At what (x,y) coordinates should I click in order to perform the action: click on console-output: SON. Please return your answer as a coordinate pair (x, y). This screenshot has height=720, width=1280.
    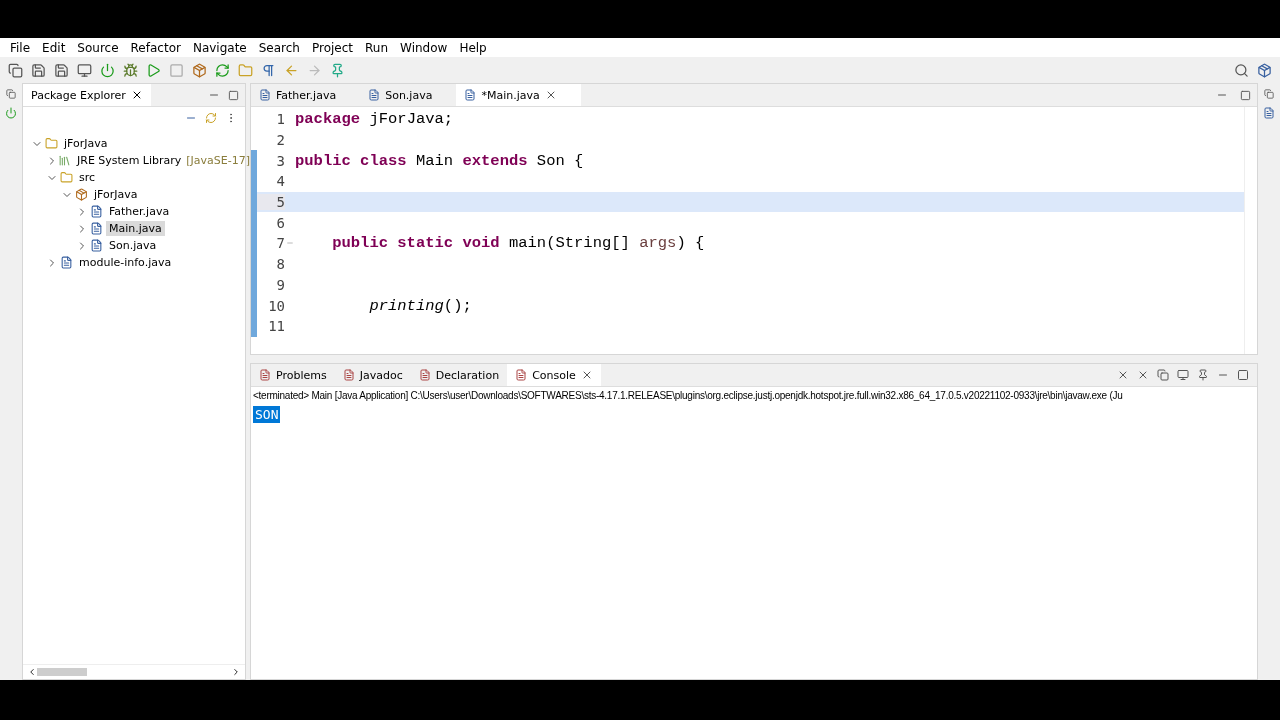
    Looking at the image, I should click on (267, 414).